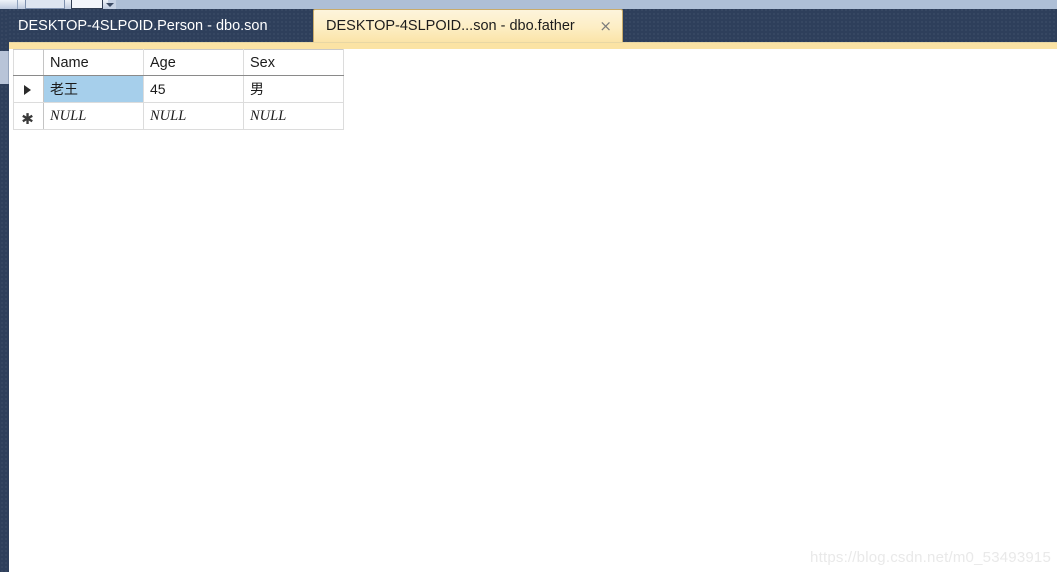 The image size is (1057, 572). What do you see at coordinates (601, 26) in the screenshot?
I see `close-icon: ×` at bounding box center [601, 26].